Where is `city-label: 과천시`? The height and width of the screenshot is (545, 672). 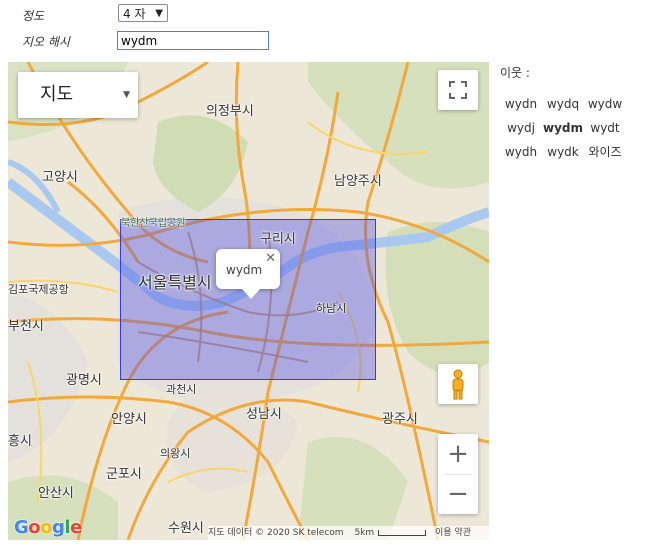
city-label: 과천시 is located at coordinates (181, 389).